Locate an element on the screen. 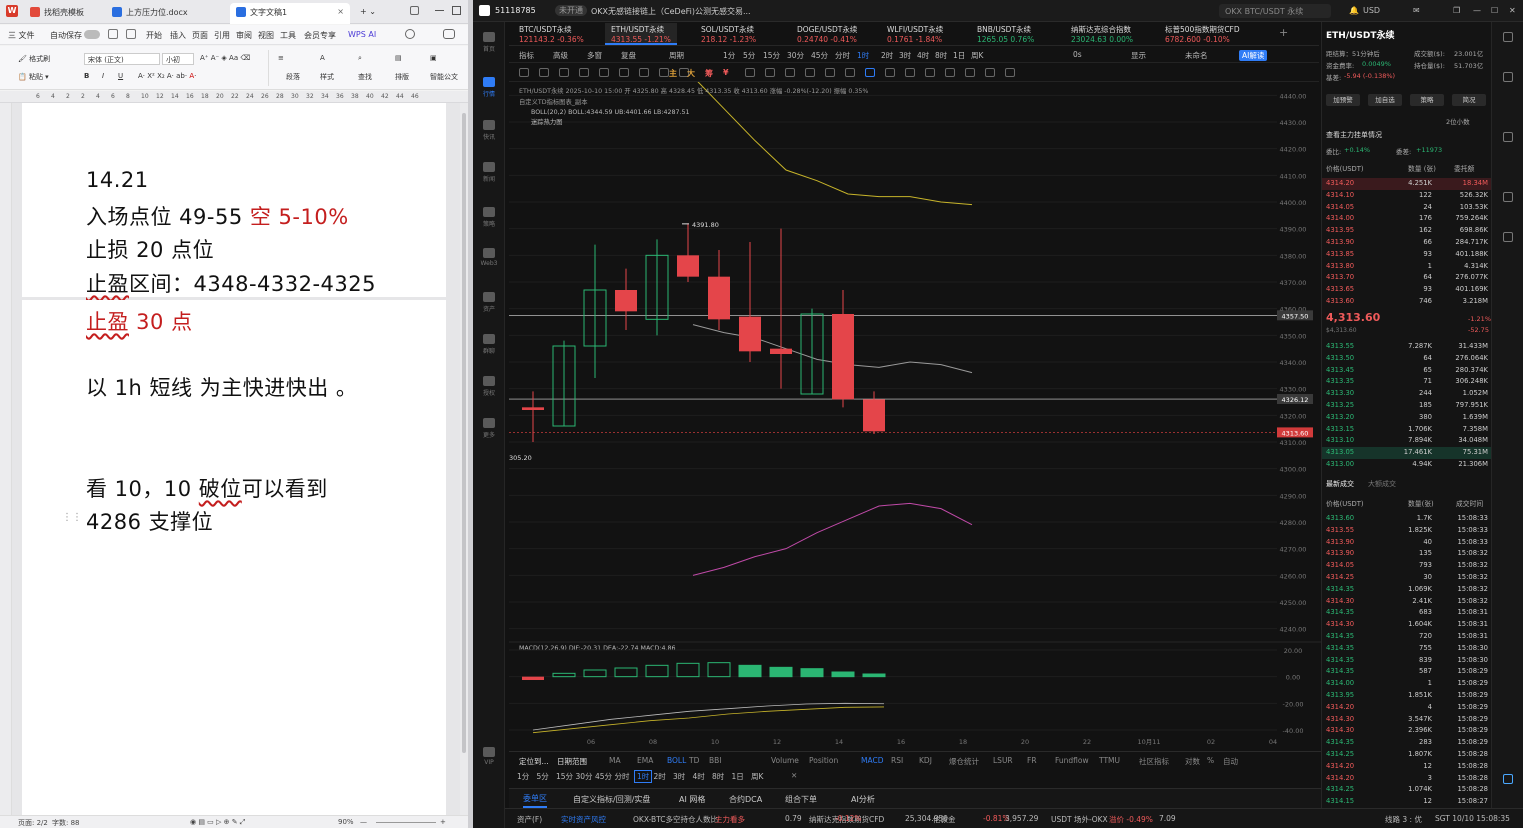  ticker-tab: WLFI/USDT永续 0.1761 -1.84% is located at coordinates (915, 34).